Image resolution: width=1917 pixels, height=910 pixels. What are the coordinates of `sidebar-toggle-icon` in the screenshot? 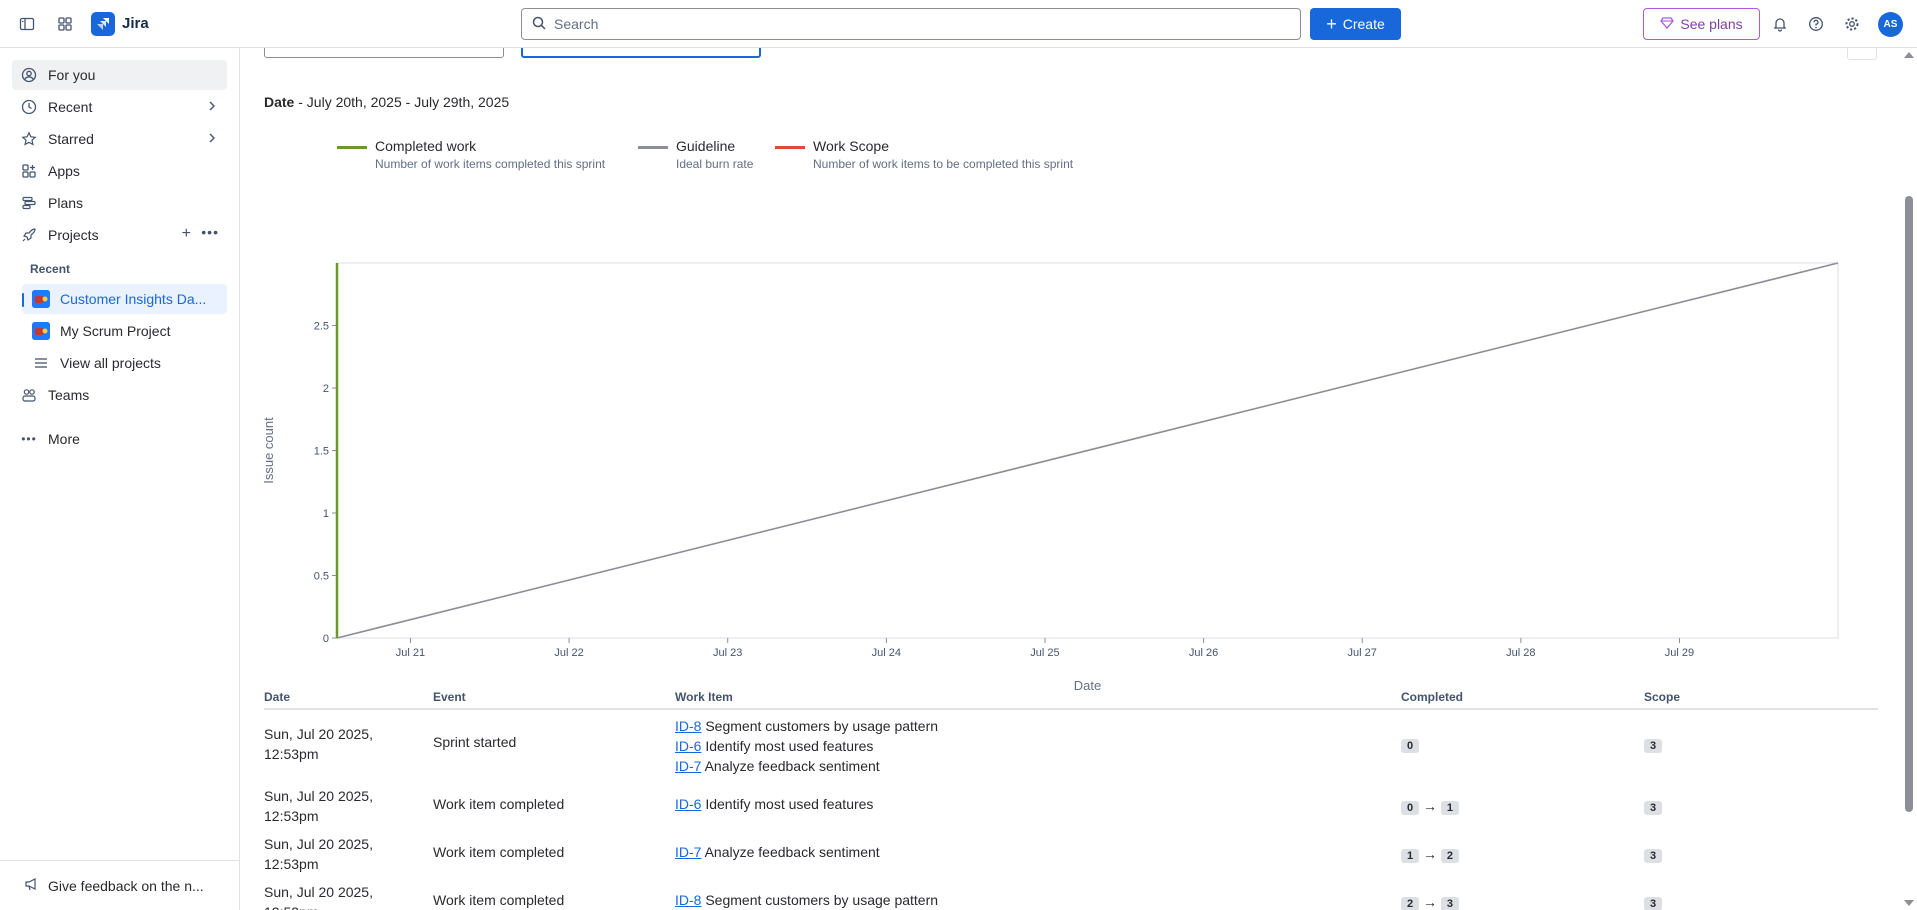 It's located at (27, 24).